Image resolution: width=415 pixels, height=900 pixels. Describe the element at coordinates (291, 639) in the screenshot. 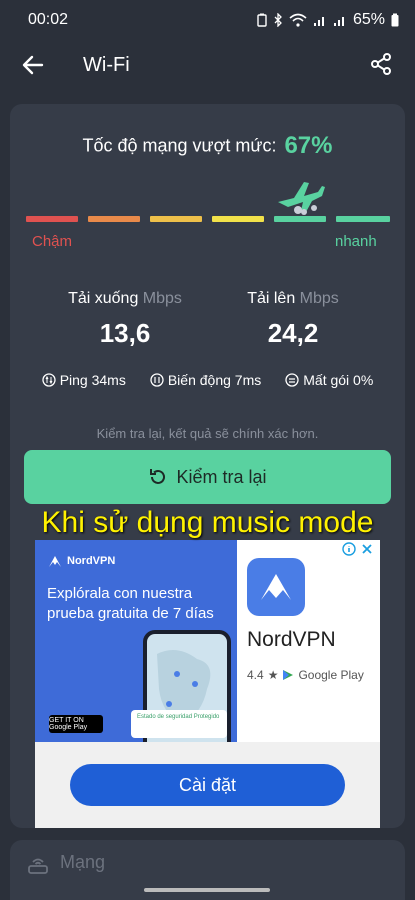

I see `ad-app-name: NordVPN` at that location.